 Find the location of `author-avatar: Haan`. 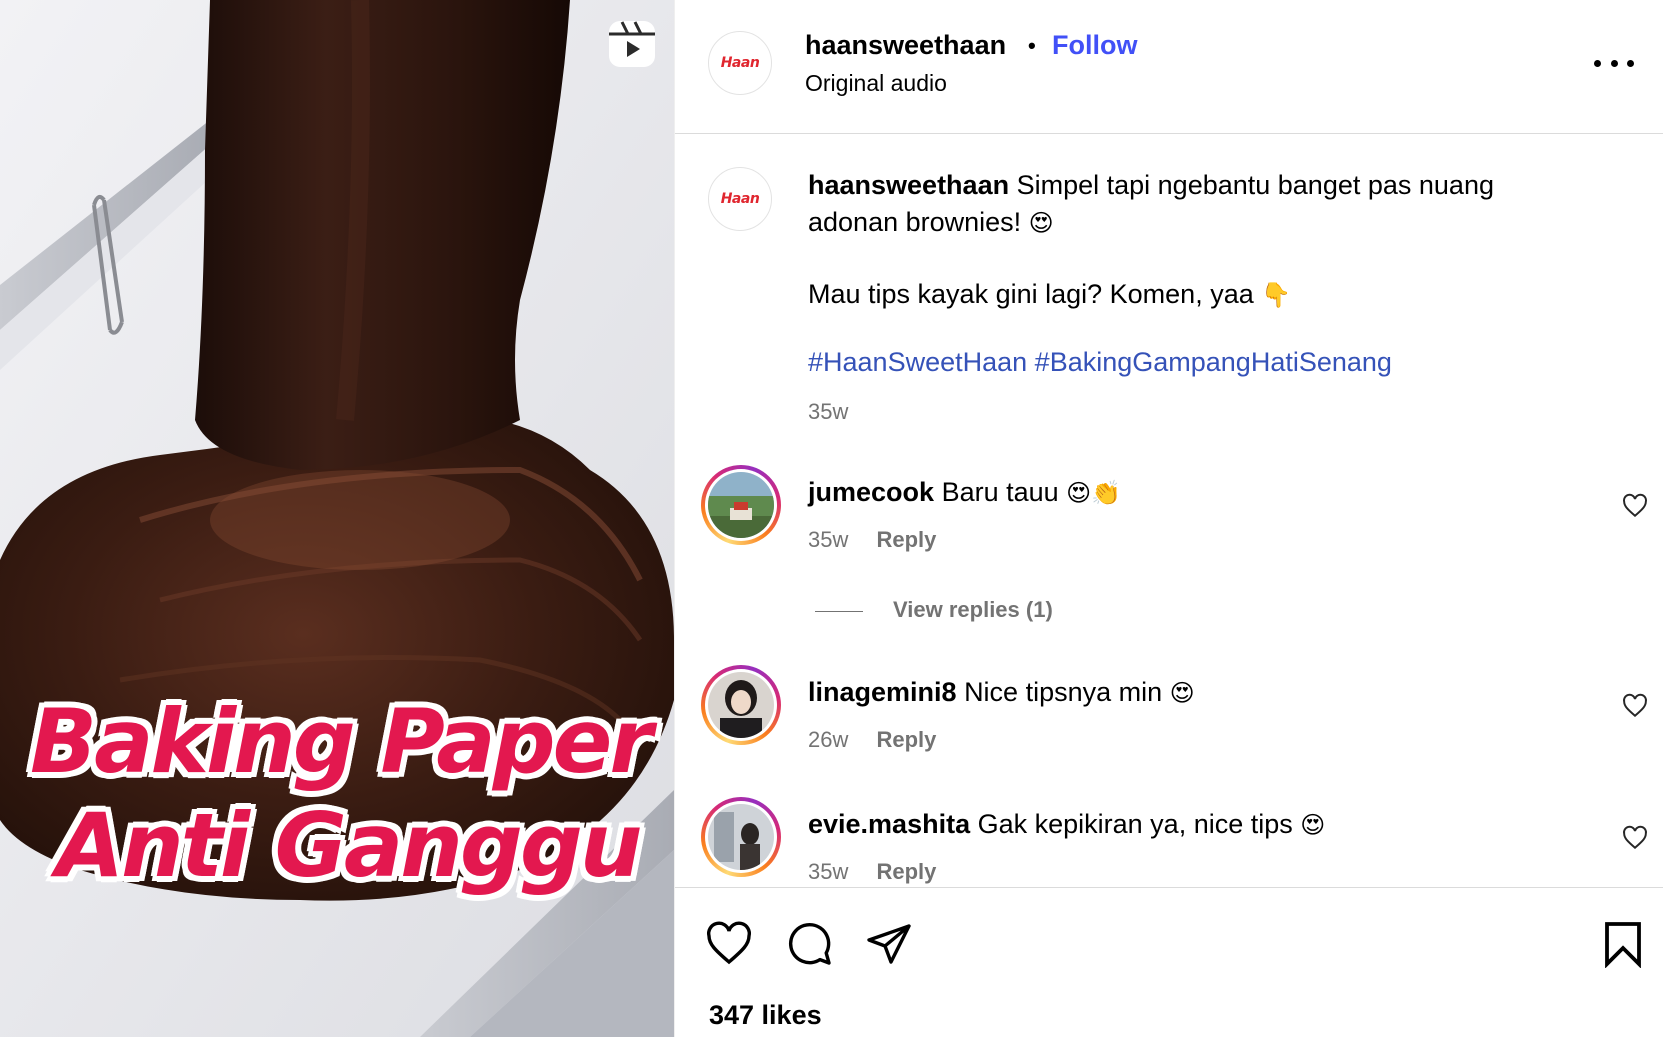

author-avatar: Haan is located at coordinates (740, 63).